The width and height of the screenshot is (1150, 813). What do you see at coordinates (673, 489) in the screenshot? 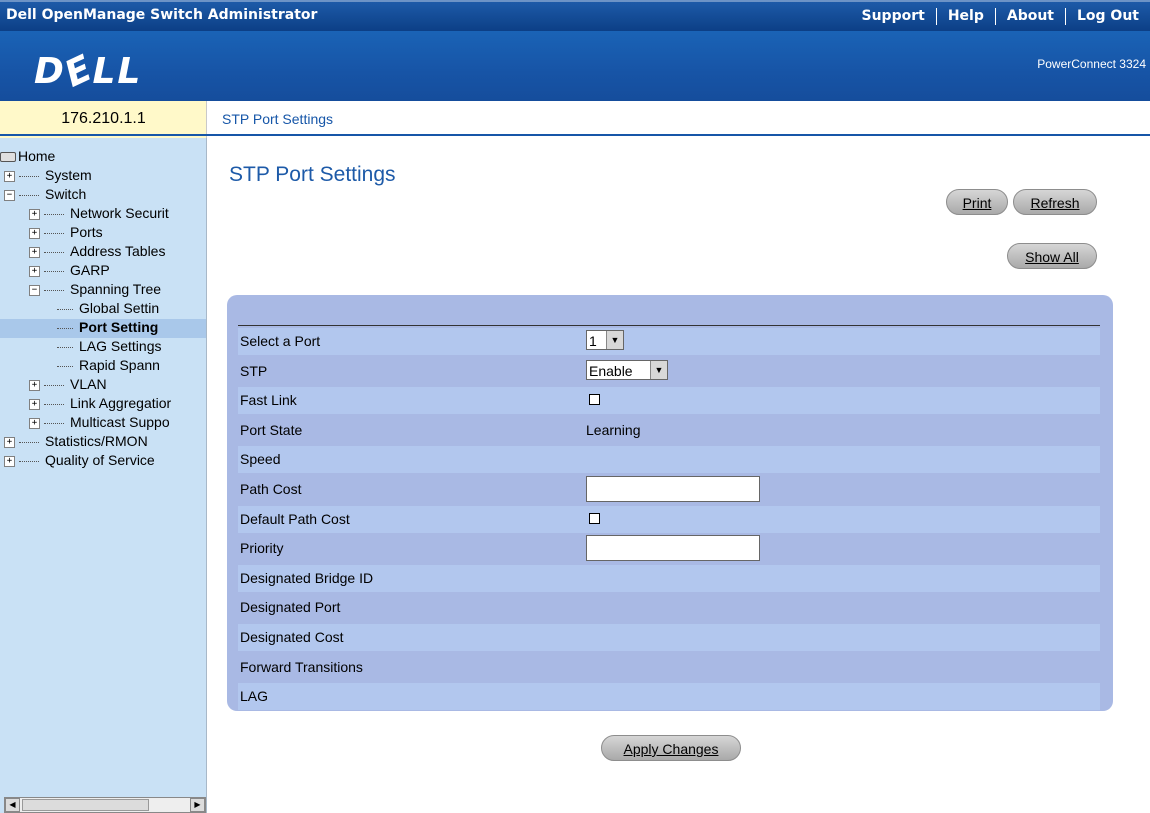
I see `path-cost-input` at bounding box center [673, 489].